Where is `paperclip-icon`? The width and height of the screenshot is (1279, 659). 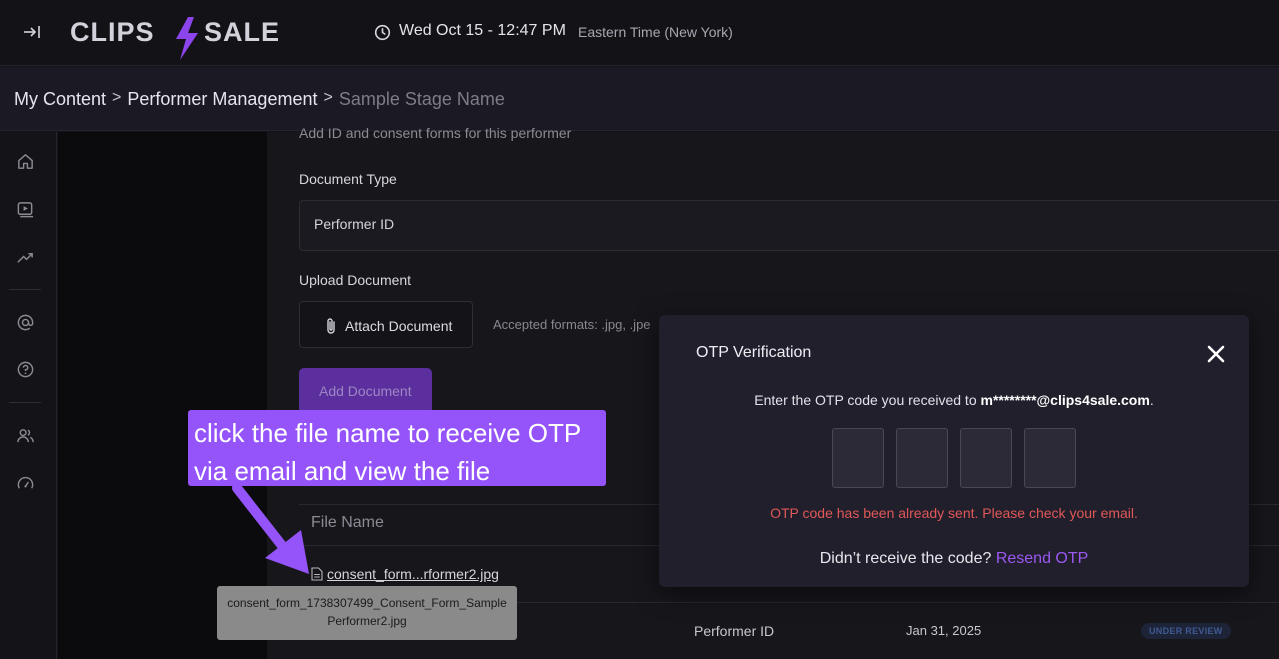 paperclip-icon is located at coordinates (331, 326).